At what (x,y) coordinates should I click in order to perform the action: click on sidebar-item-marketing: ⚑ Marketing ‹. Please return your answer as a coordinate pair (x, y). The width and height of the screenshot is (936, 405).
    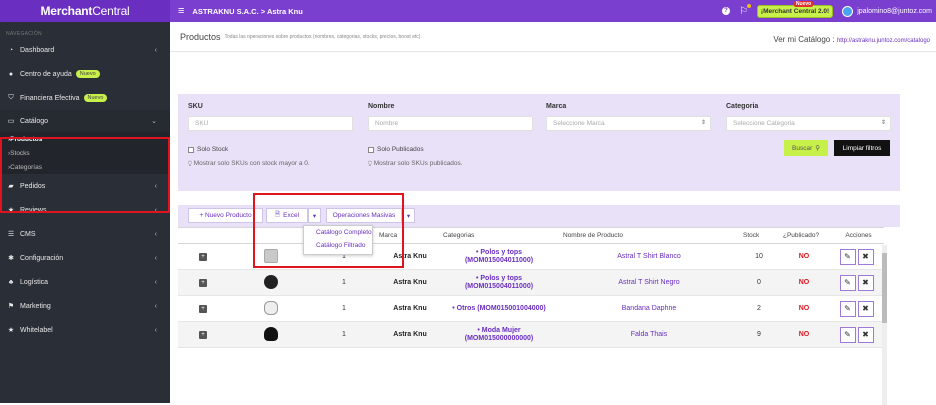
    Looking at the image, I should click on (85, 306).